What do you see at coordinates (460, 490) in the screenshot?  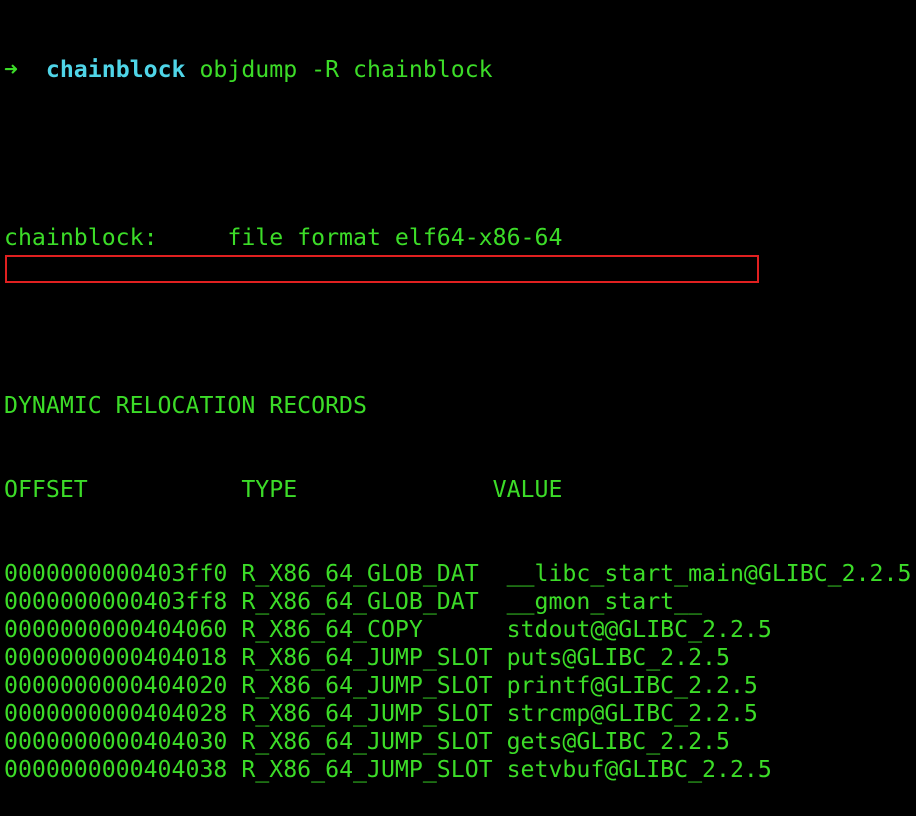 I see `column-header-row: OFFSET TYPE VALUE` at bounding box center [460, 490].